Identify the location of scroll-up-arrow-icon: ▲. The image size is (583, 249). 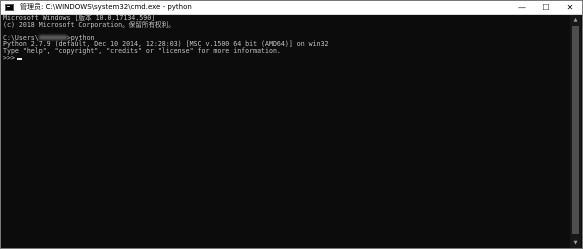
(575, 20).